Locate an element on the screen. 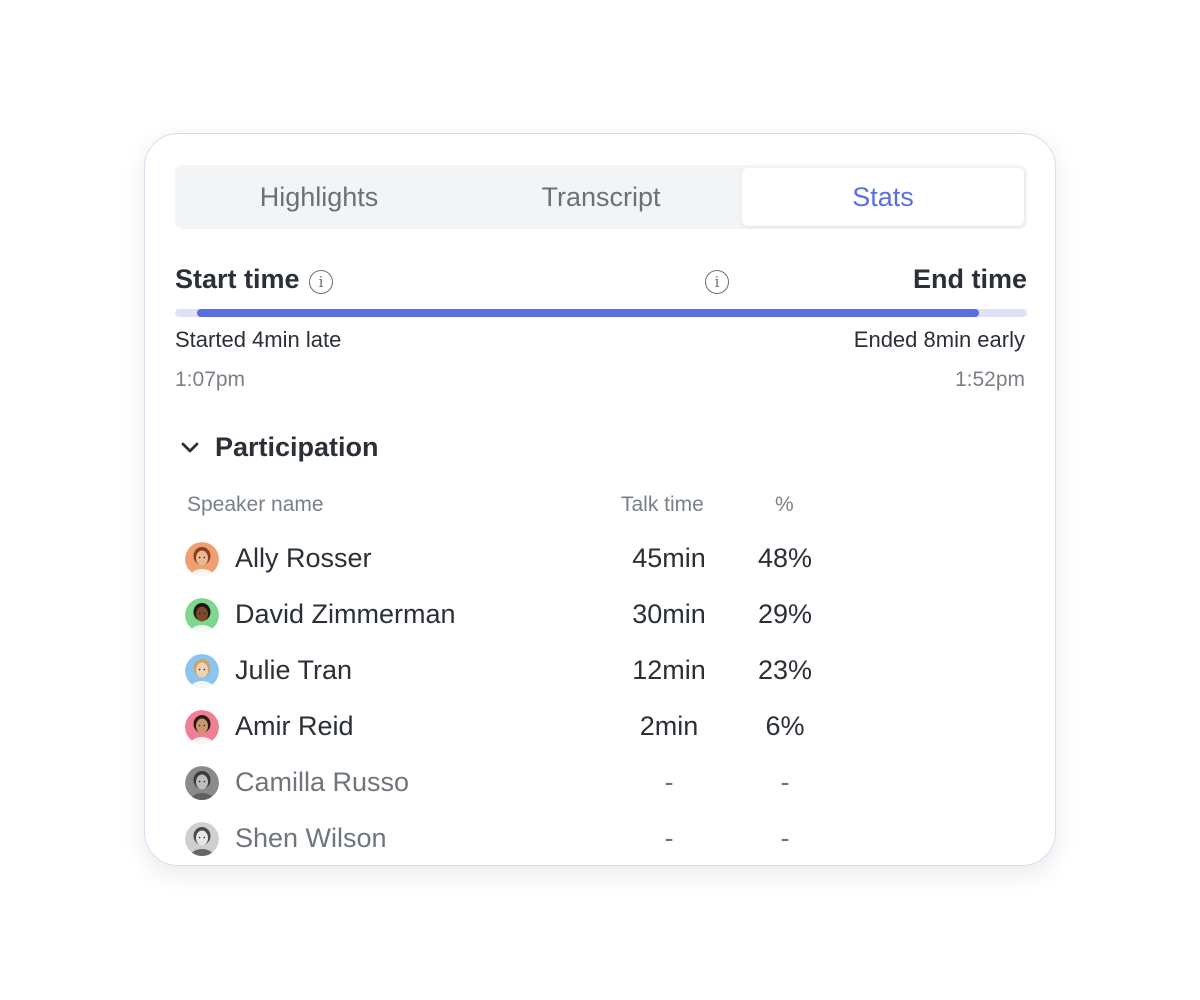  participant-name: David Zimmerman is located at coordinates (345, 614).